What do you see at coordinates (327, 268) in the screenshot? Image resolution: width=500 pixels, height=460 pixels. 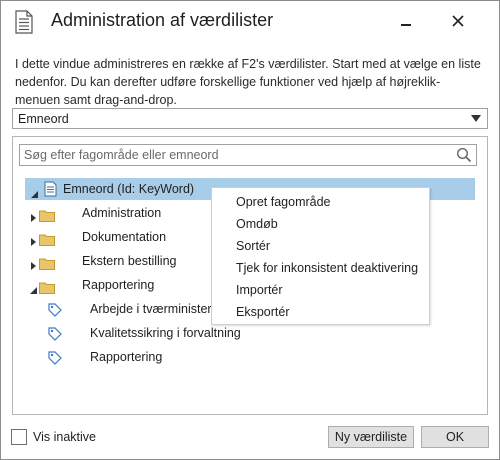 I see `menu-item-check-inconsistent-deactivation: Tjek for inkonsistent deaktivering` at bounding box center [327, 268].